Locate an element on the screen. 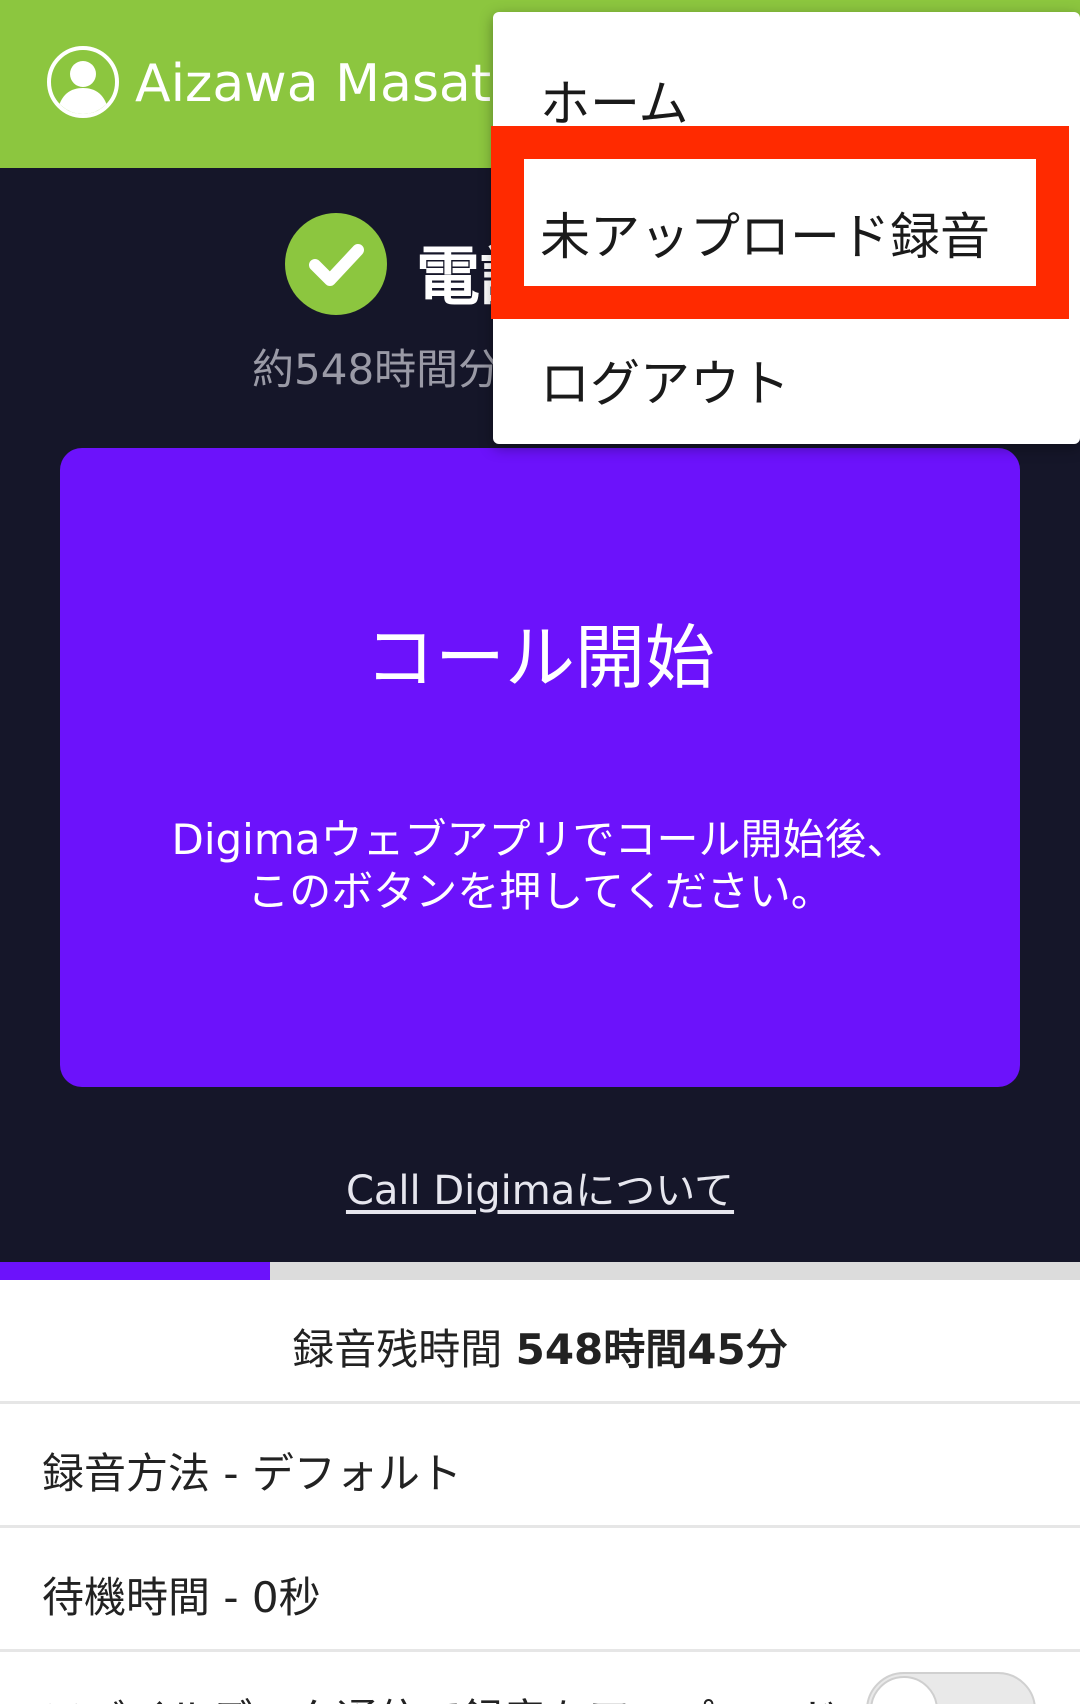  menu-item-logout: ログアウト is located at coordinates (786, 367).